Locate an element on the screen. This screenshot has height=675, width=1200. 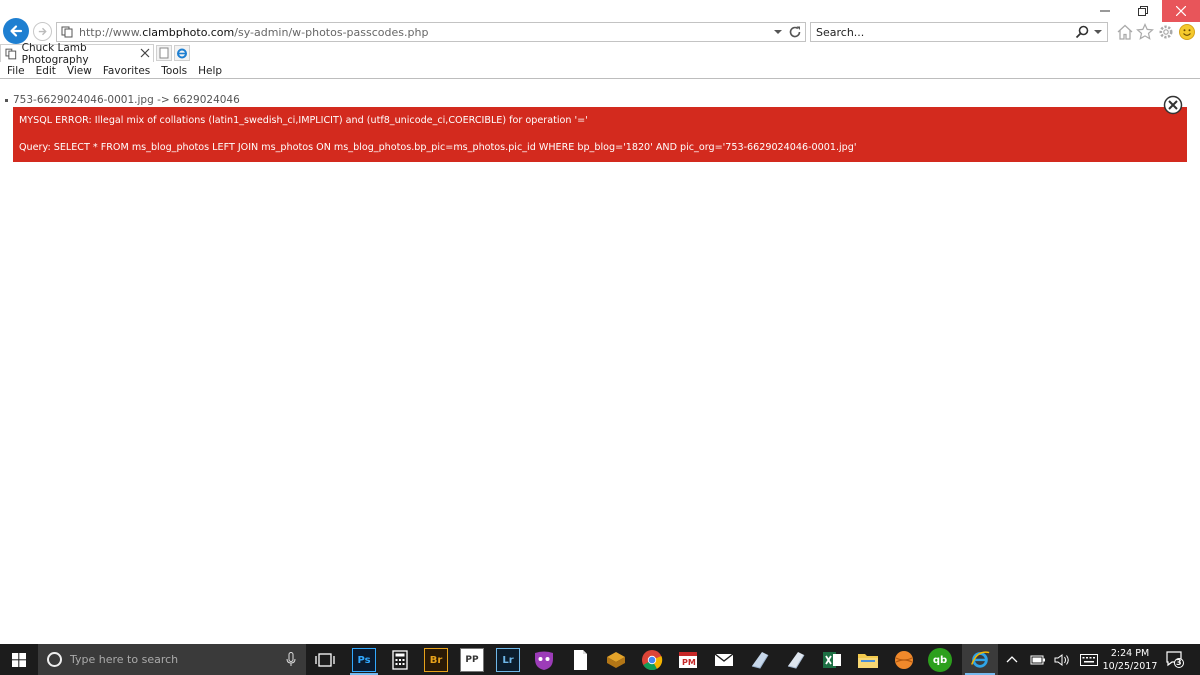
photoshop-icon: Ps is located at coordinates (364, 660).